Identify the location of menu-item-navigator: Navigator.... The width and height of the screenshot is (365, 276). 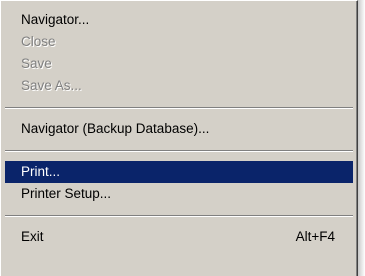
(179, 20).